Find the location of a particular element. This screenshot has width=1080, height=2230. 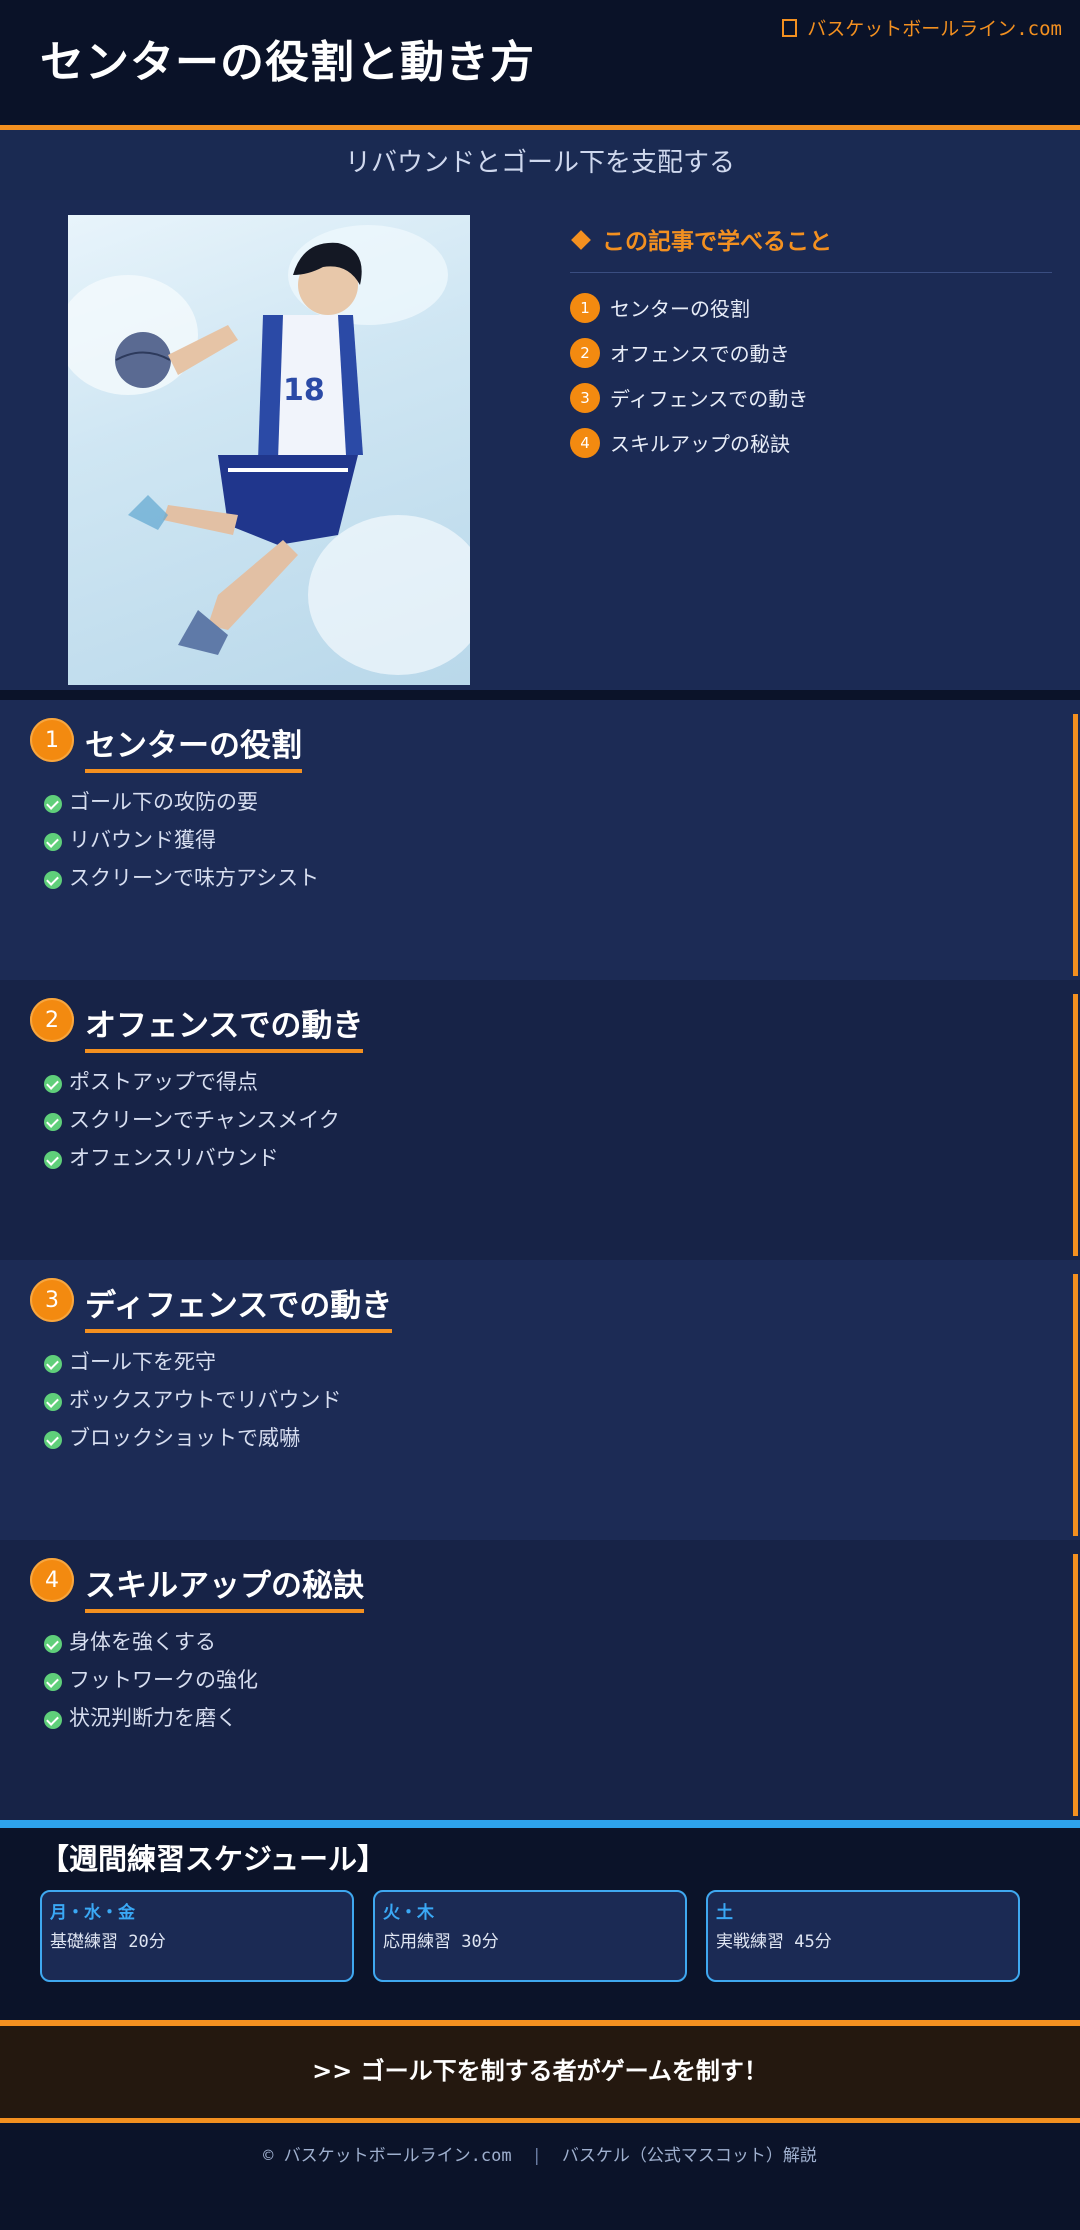

toc-item-3: 3 ディフェンスでの動き is located at coordinates (811, 397).